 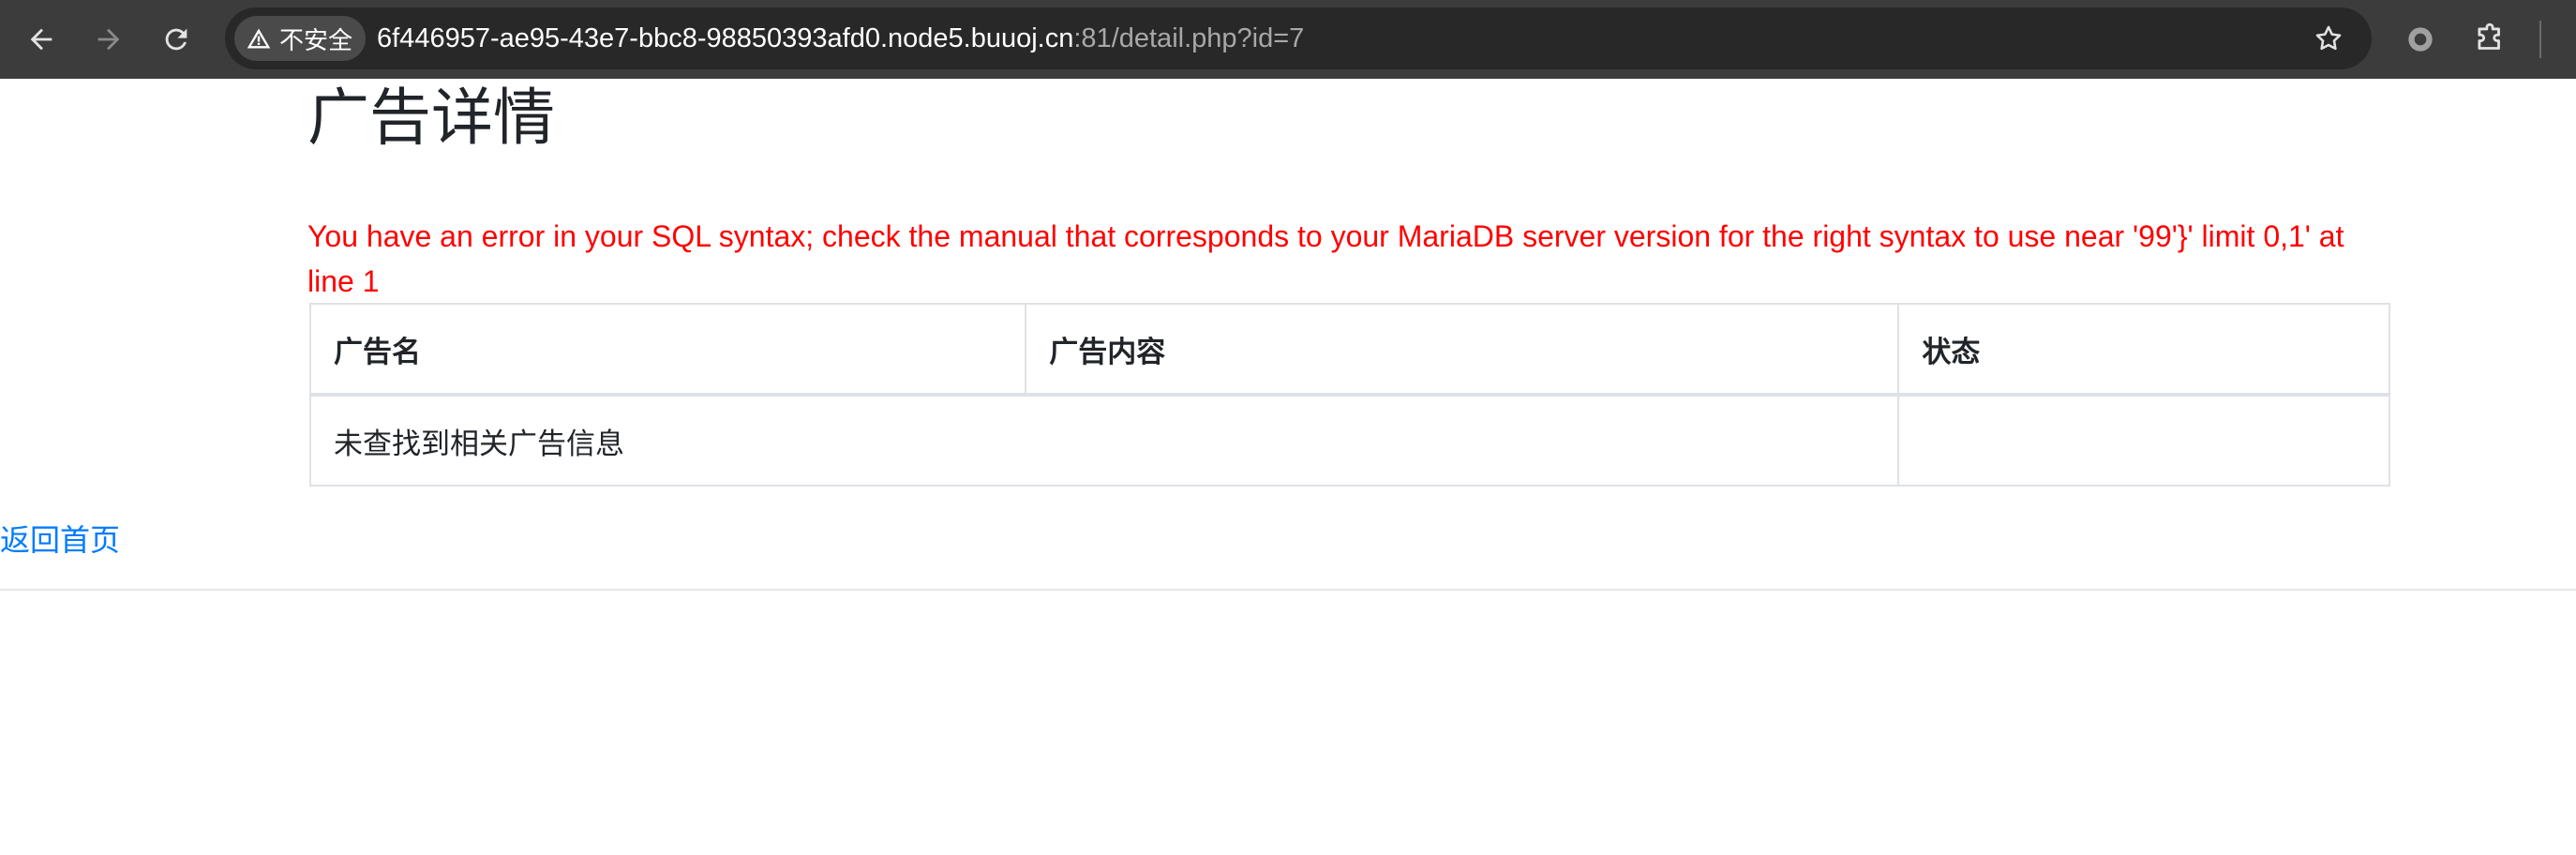 I want to click on table-row: 未查找到相关广告信息, so click(x=1349, y=440).